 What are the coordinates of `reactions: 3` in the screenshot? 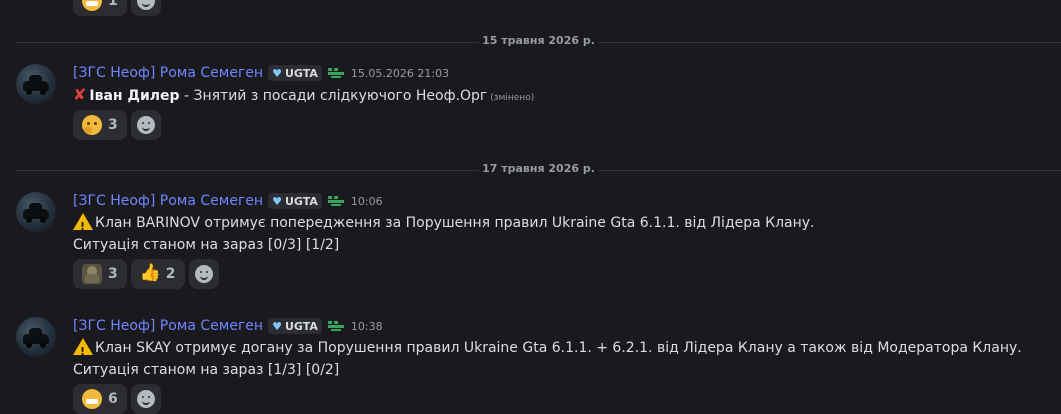 It's located at (117, 125).